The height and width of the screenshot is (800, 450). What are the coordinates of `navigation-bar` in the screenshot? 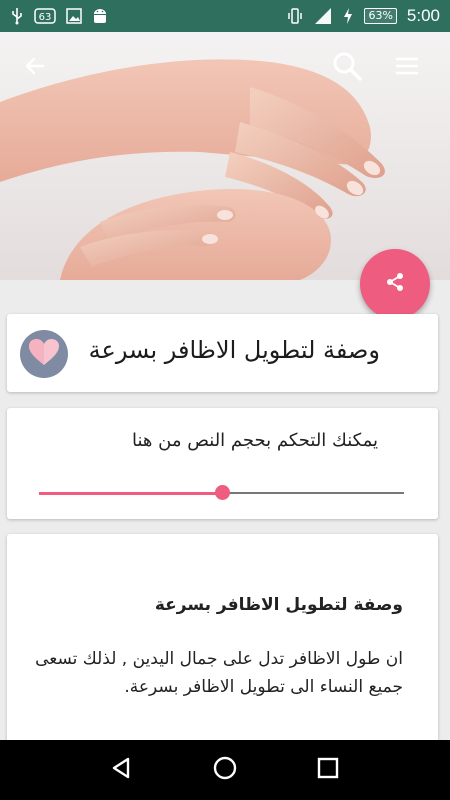 It's located at (225, 770).